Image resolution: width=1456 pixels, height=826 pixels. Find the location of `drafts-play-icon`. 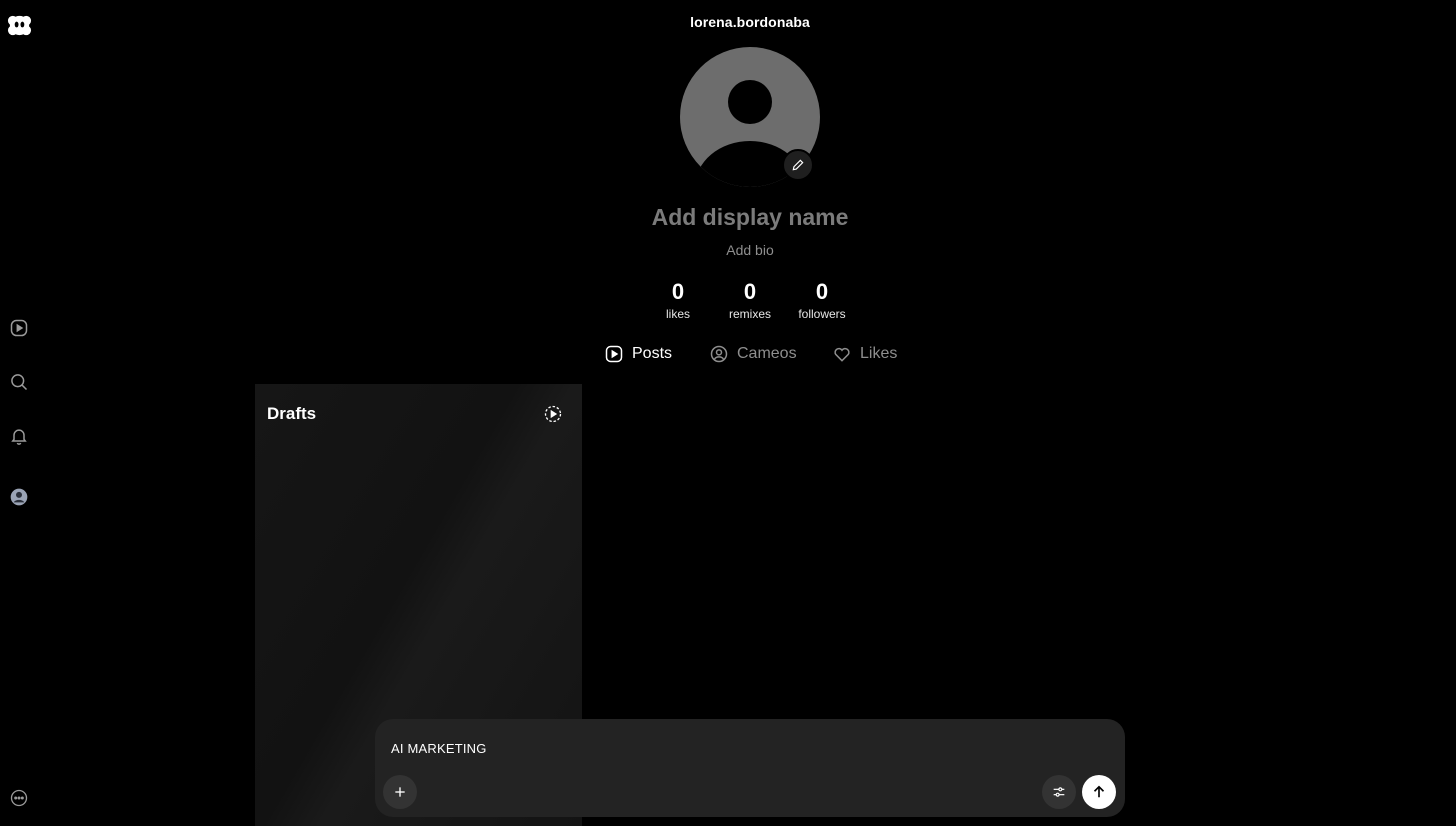

drafts-play-icon is located at coordinates (553, 414).